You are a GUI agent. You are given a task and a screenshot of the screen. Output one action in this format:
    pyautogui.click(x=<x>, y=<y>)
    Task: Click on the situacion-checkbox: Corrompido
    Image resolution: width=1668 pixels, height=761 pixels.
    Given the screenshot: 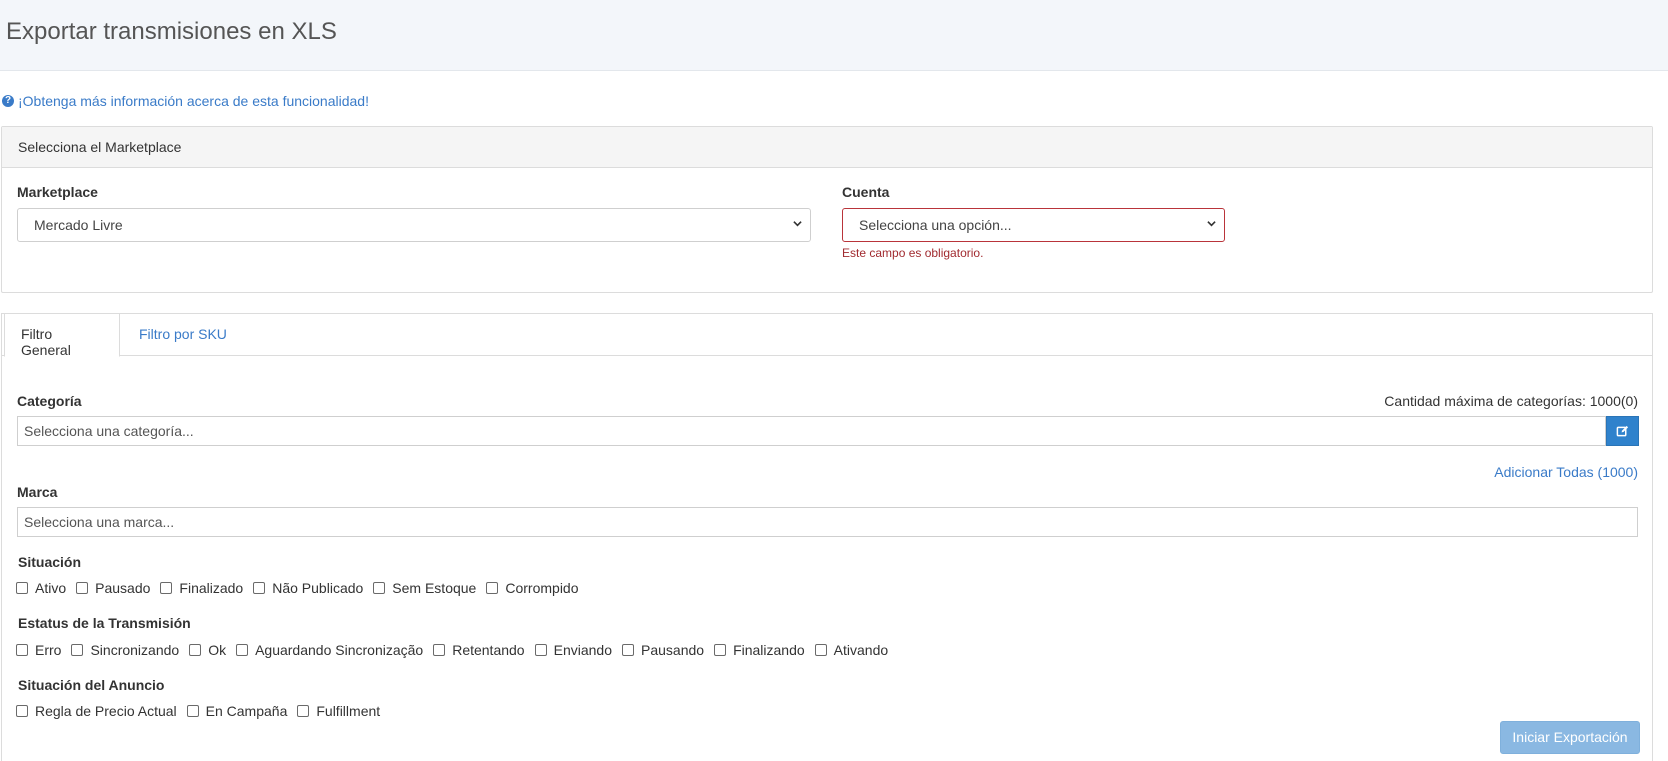 What is the action you would take?
    pyautogui.click(x=532, y=588)
    